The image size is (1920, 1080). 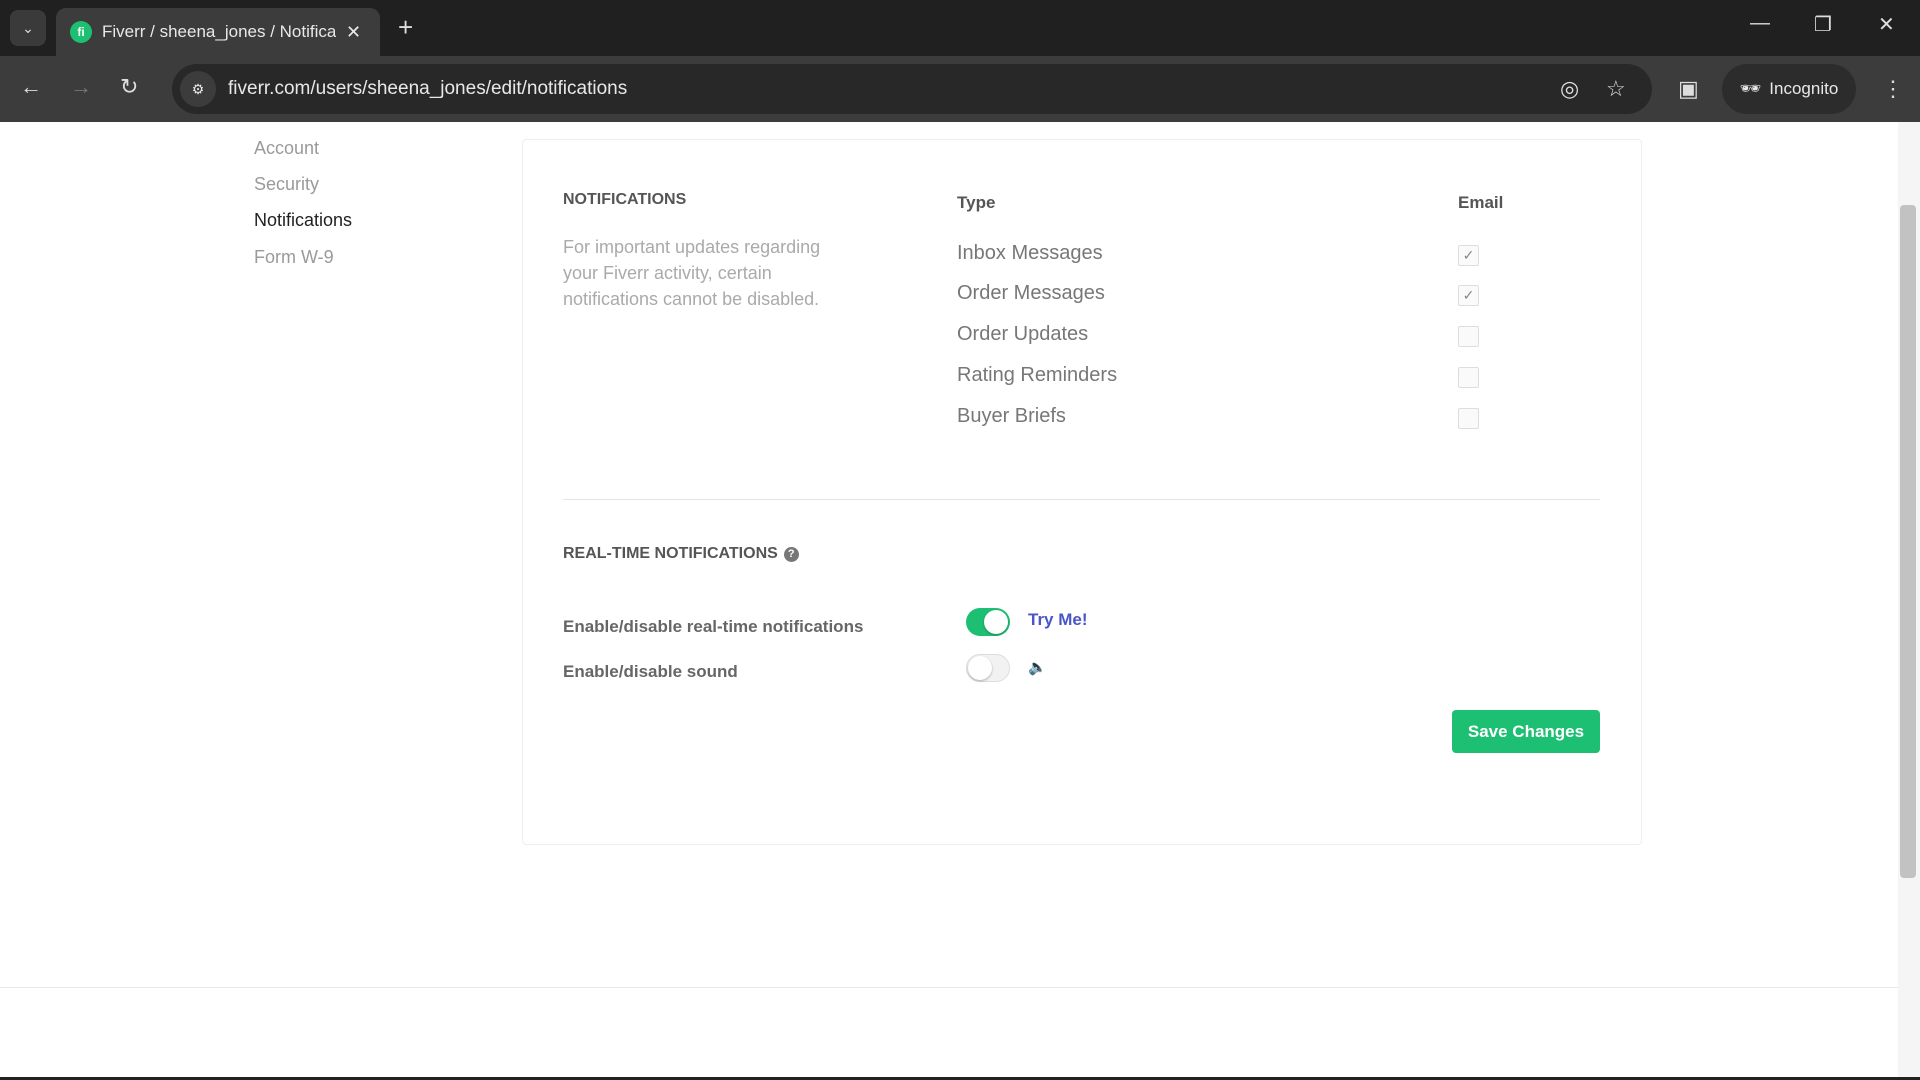 What do you see at coordinates (1823, 24) in the screenshot?
I see `restore-icon: ❐` at bounding box center [1823, 24].